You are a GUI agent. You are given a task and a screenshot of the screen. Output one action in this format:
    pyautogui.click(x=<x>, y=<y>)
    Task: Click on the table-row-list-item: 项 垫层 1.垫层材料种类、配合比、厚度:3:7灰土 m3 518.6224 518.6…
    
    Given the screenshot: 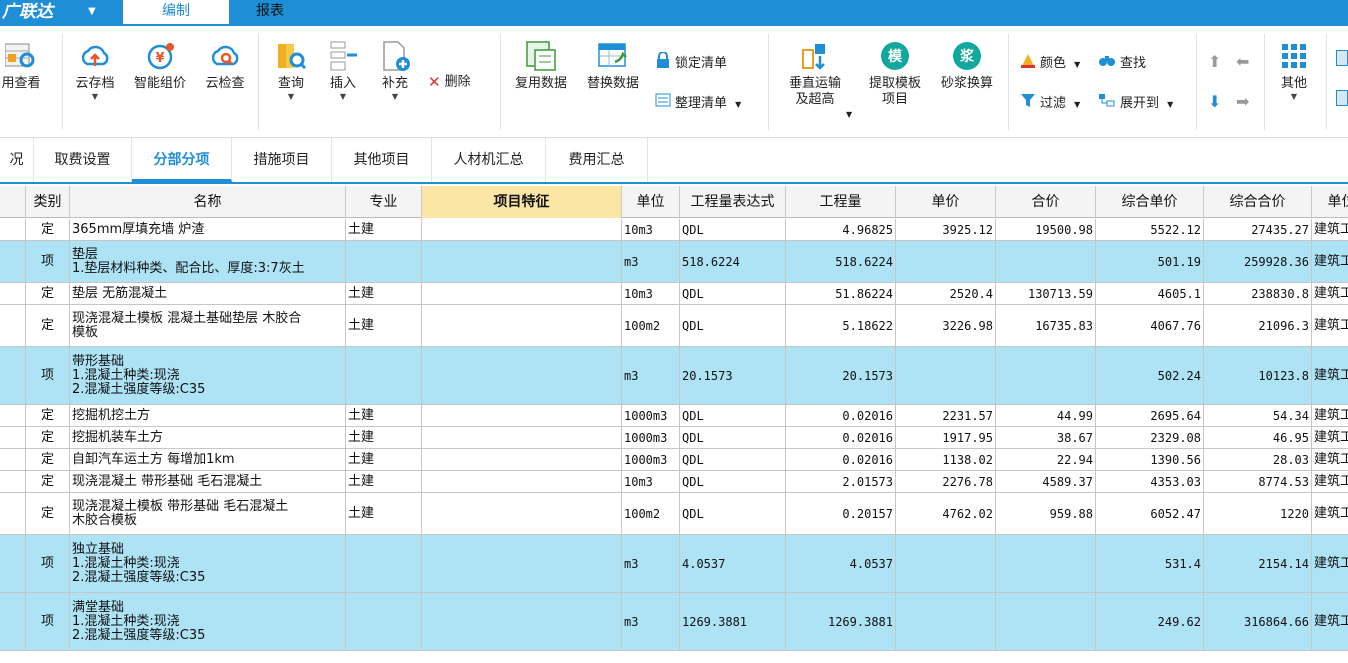 What is the action you would take?
    pyautogui.click(x=674, y=262)
    